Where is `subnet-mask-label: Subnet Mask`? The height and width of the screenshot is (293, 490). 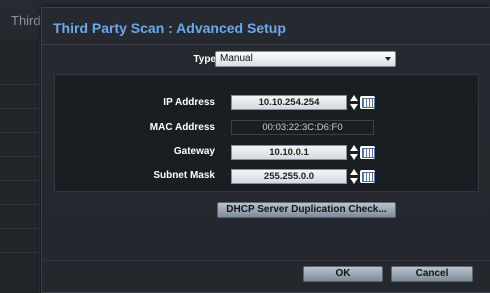 subnet-mask-label: Subnet Mask is located at coordinates (184, 175).